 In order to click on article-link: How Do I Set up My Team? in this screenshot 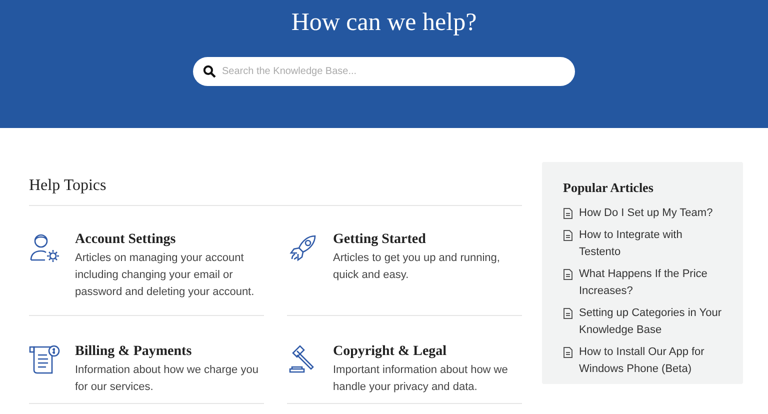, I will do `click(646, 213)`.